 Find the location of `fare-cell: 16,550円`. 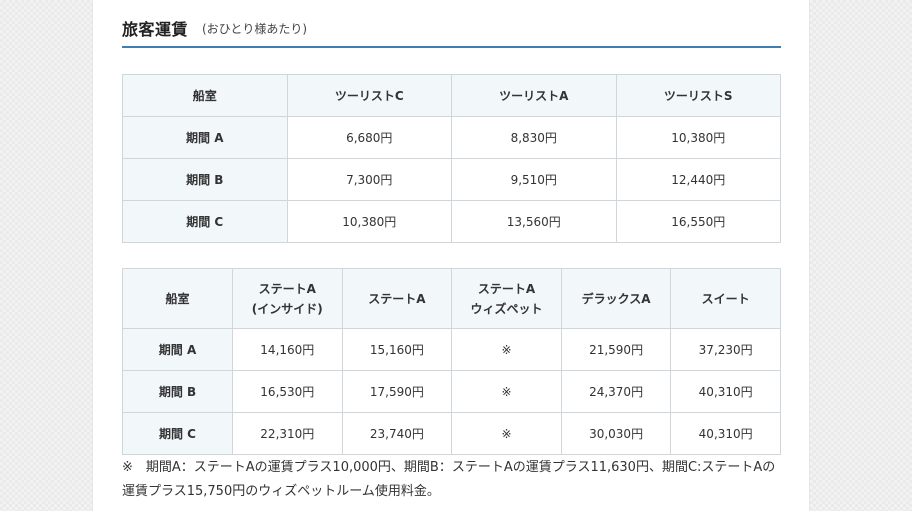

fare-cell: 16,550円 is located at coordinates (698, 221).